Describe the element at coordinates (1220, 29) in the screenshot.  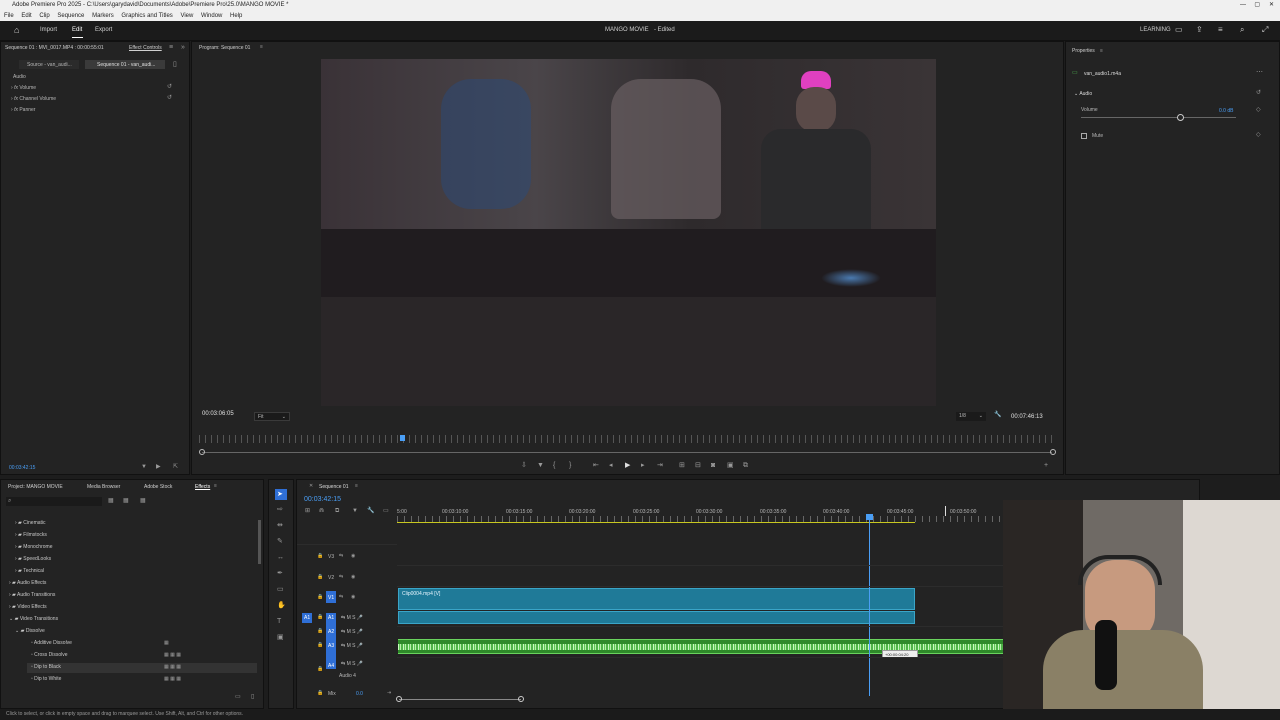
I see `menu-icon: ≡` at that location.